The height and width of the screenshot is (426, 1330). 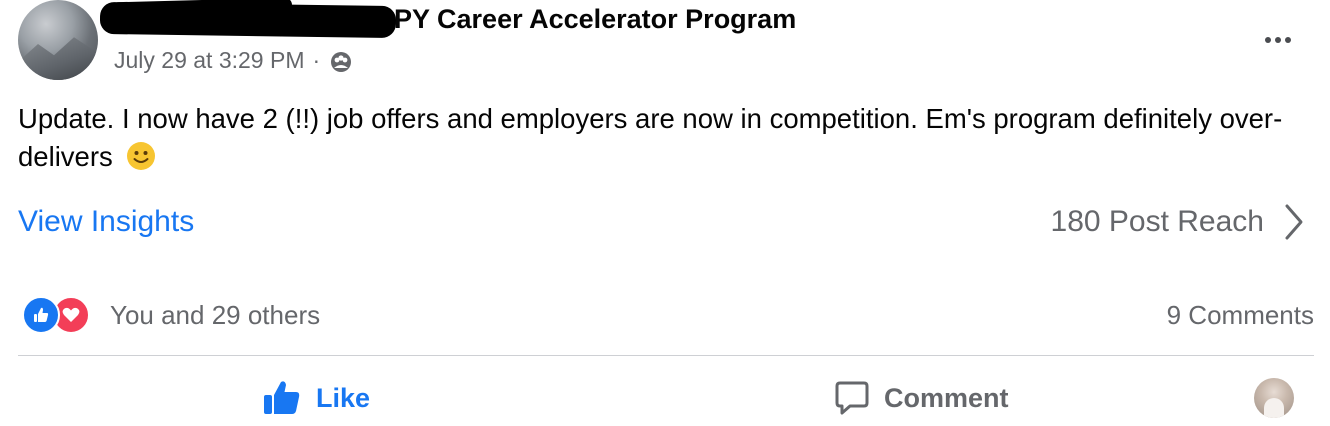 I want to click on comments-count: 9 Comments, so click(x=1240, y=315).